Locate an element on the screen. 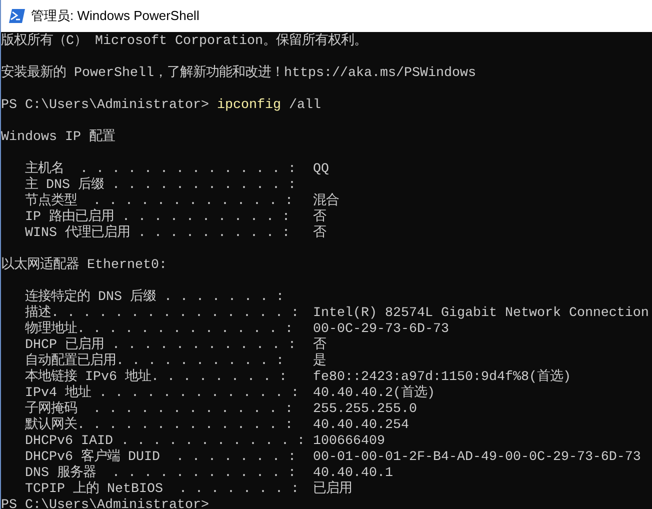 This screenshot has height=509, width=652. console-line: Windows IP 配置 is located at coordinates (58, 138).